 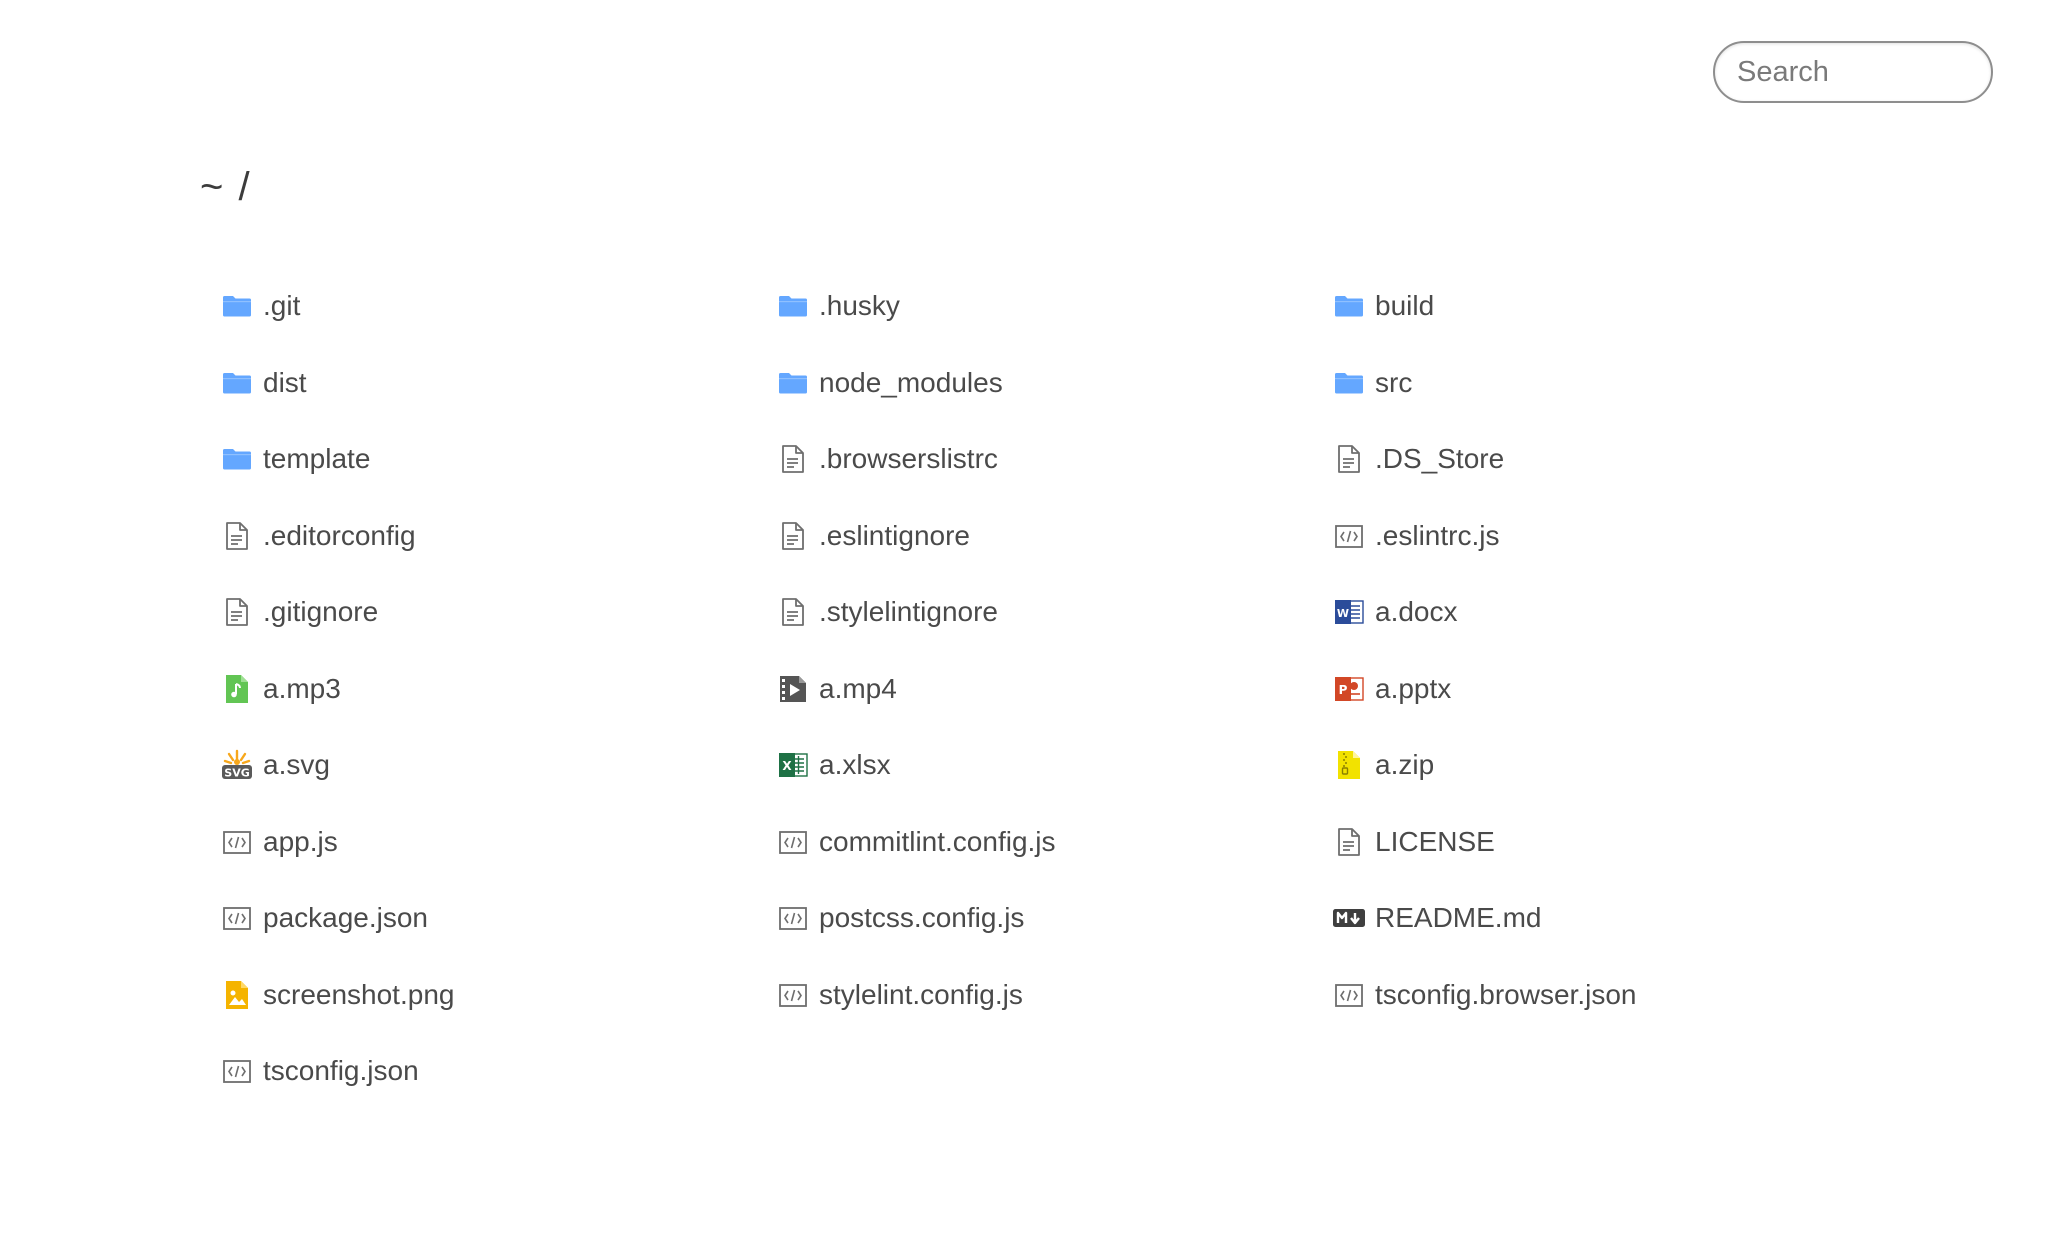 What do you see at coordinates (908, 612) in the screenshot?
I see `file-name: .stylelintignore` at bounding box center [908, 612].